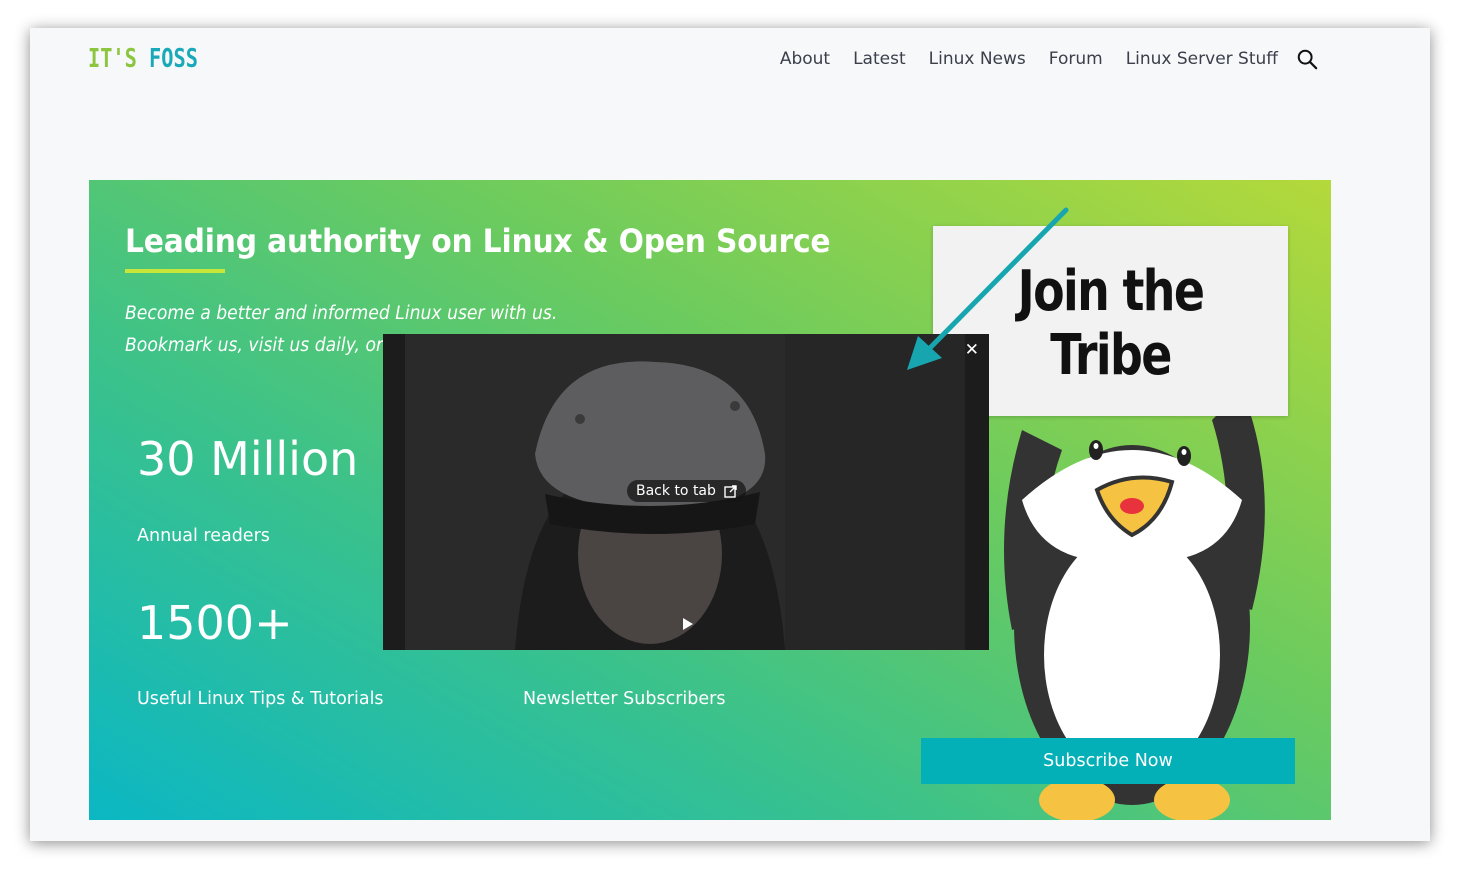 This screenshot has height=873, width=1460. I want to click on stat-readers-value: 30 Million, so click(248, 459).